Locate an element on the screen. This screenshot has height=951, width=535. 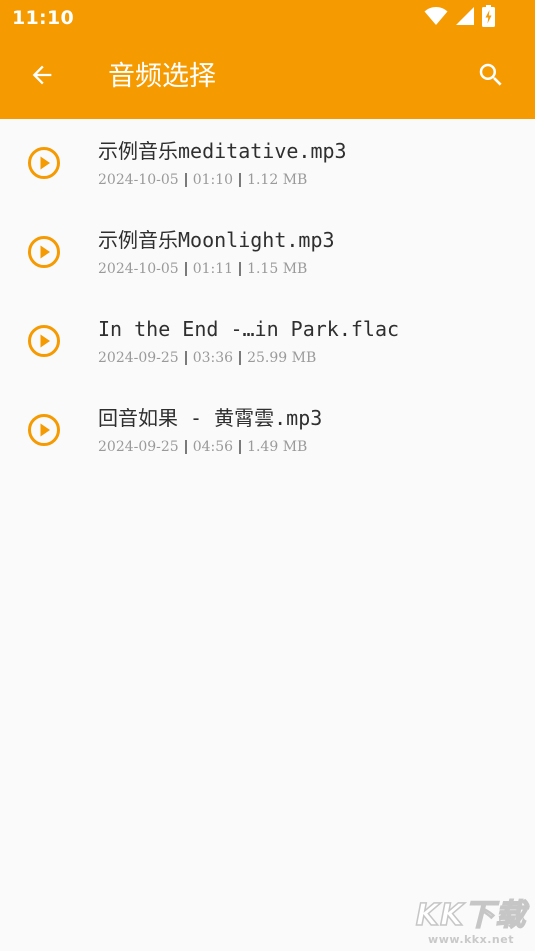
watermark: KK下载 www.kkx.net is located at coordinates (471, 923).